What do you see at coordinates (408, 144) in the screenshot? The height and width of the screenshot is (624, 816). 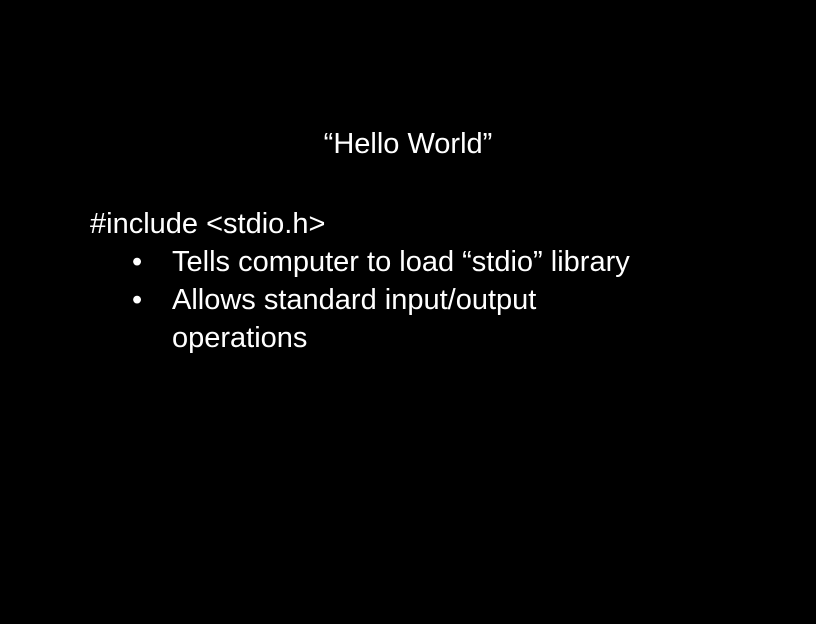 I see `slide-title: “Hello World”` at bounding box center [408, 144].